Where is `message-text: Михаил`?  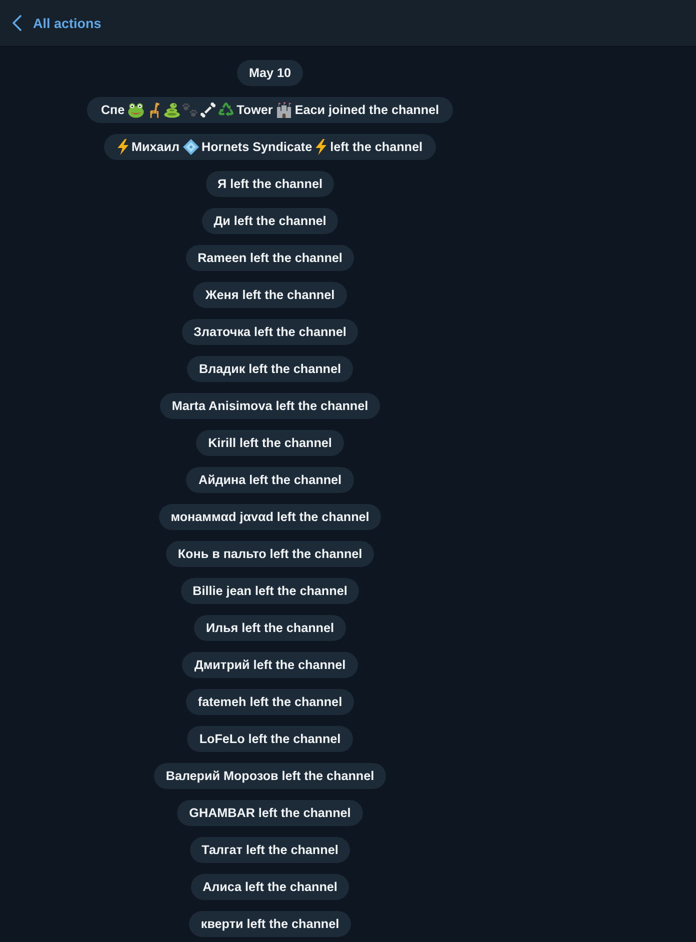
message-text: Михаил is located at coordinates (156, 147).